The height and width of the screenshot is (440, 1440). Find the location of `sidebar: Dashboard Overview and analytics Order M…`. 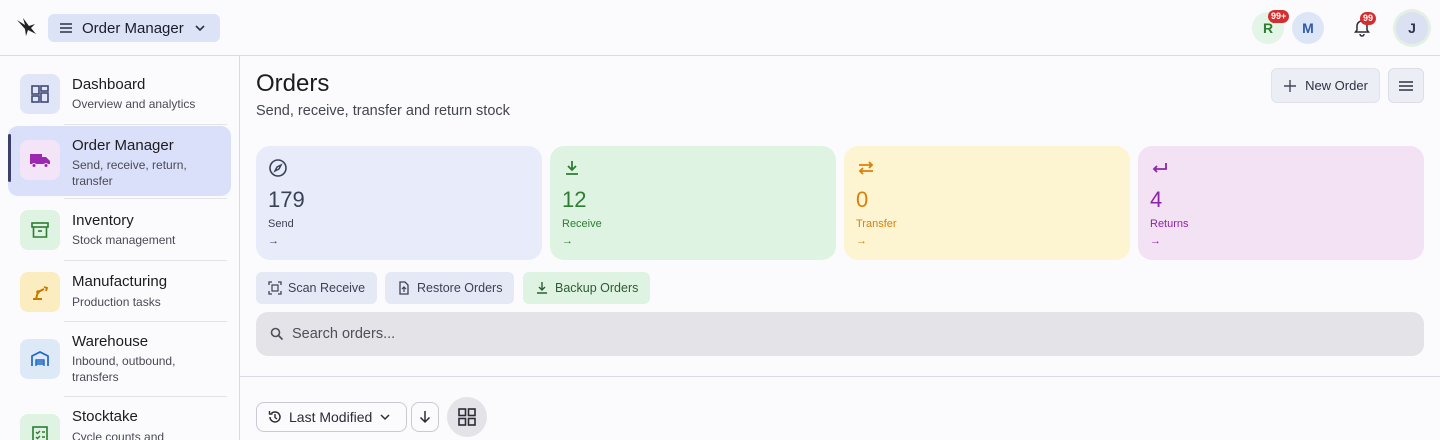

sidebar: Dashboard Overview and analytics Order M… is located at coordinates (120, 248).